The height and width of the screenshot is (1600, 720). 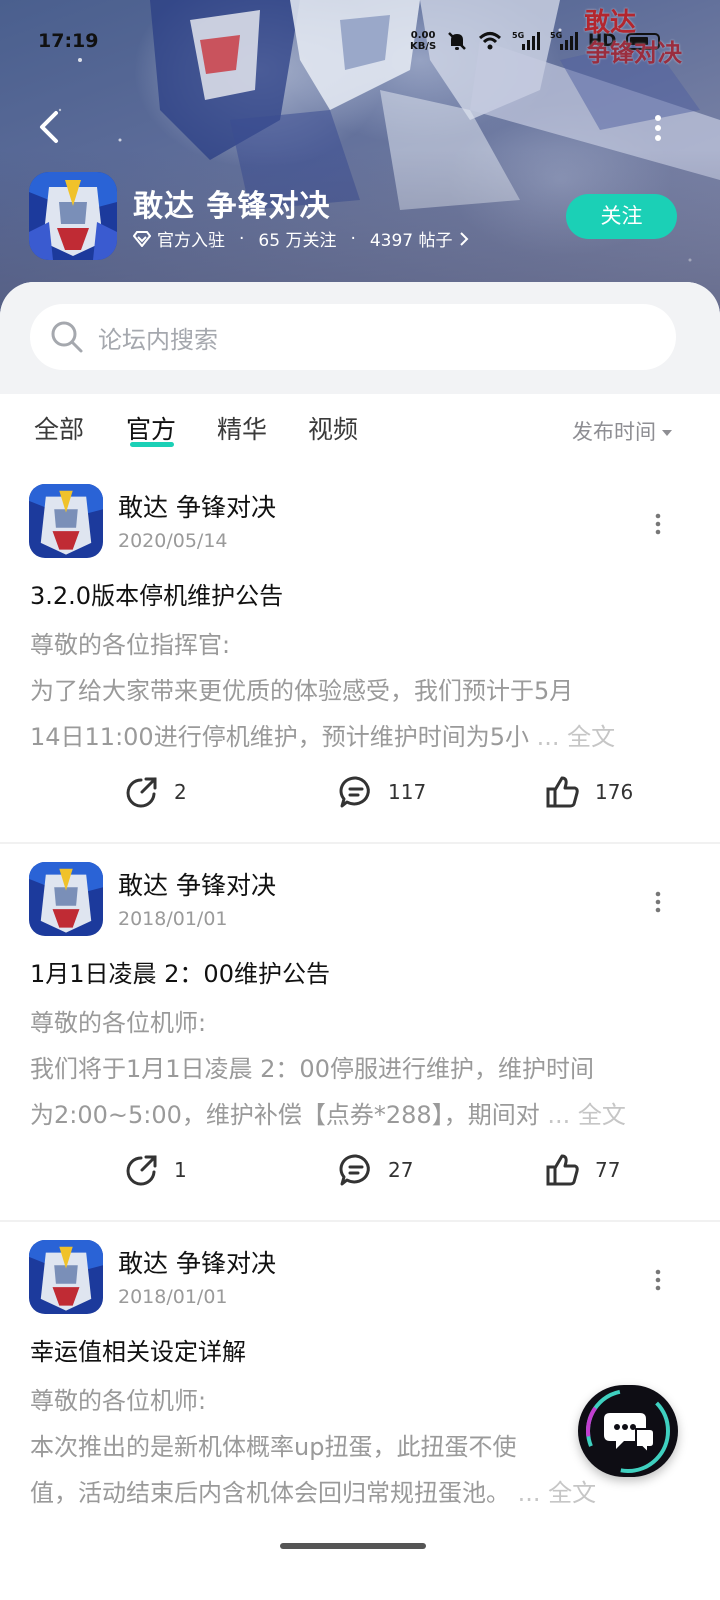 What do you see at coordinates (634, 53) in the screenshot?
I see `watermark-line2: 争锋对决` at bounding box center [634, 53].